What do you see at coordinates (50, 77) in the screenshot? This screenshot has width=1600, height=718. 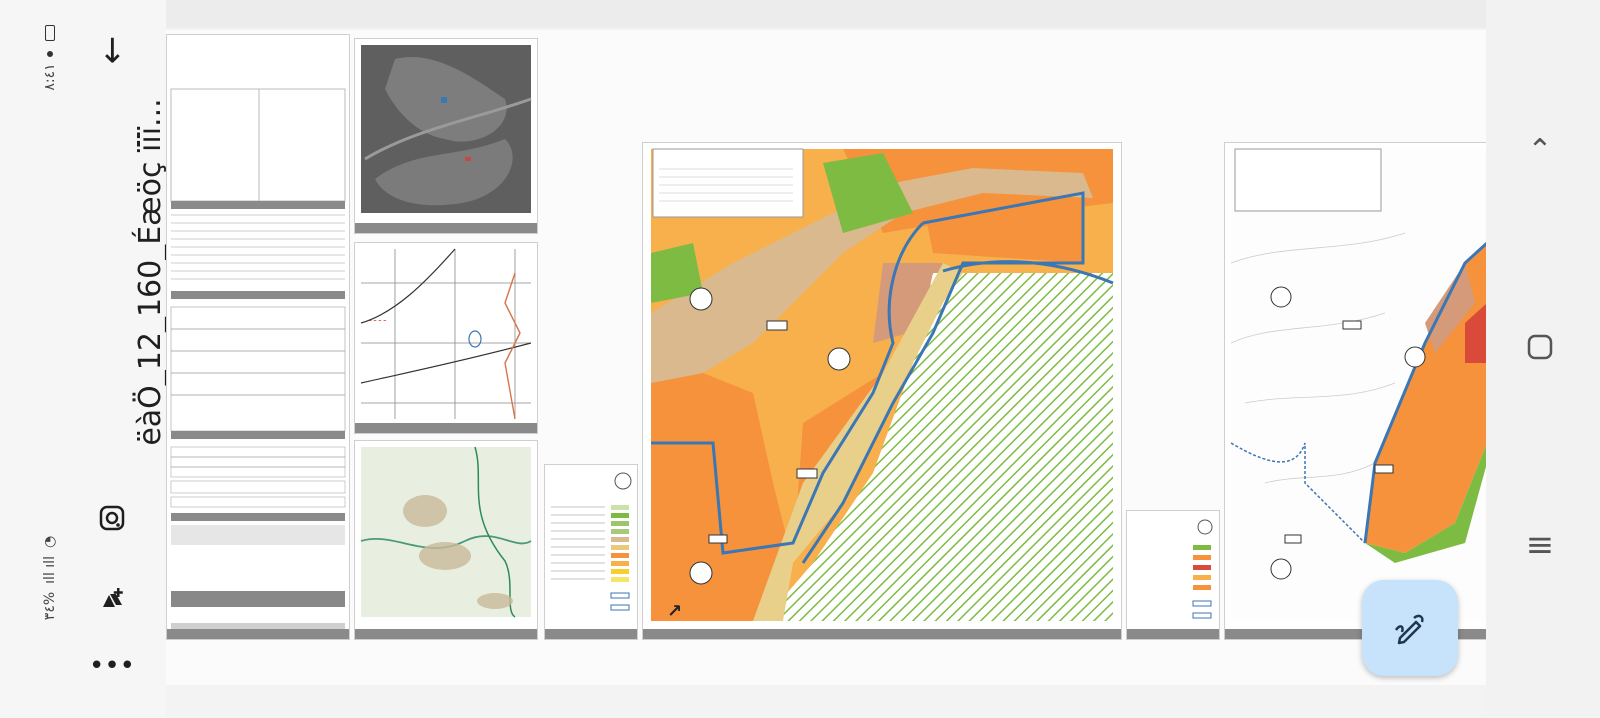 I see `status-time: ٨:٤١` at bounding box center [50, 77].